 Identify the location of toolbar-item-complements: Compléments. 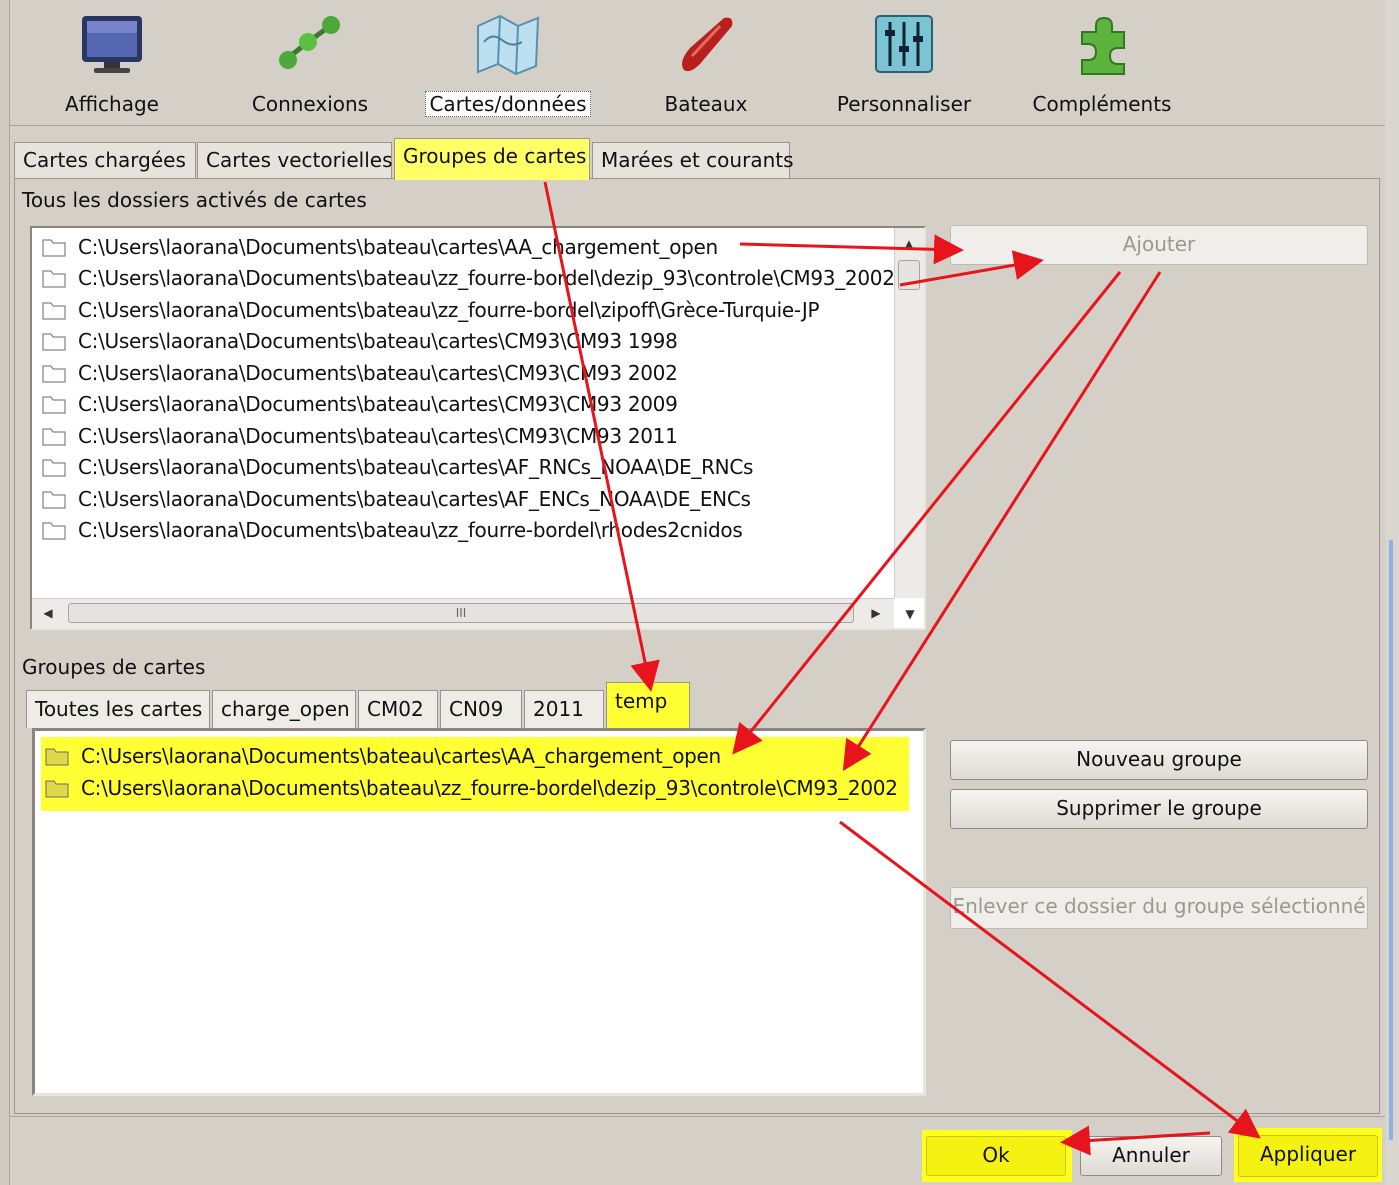
(1102, 63).